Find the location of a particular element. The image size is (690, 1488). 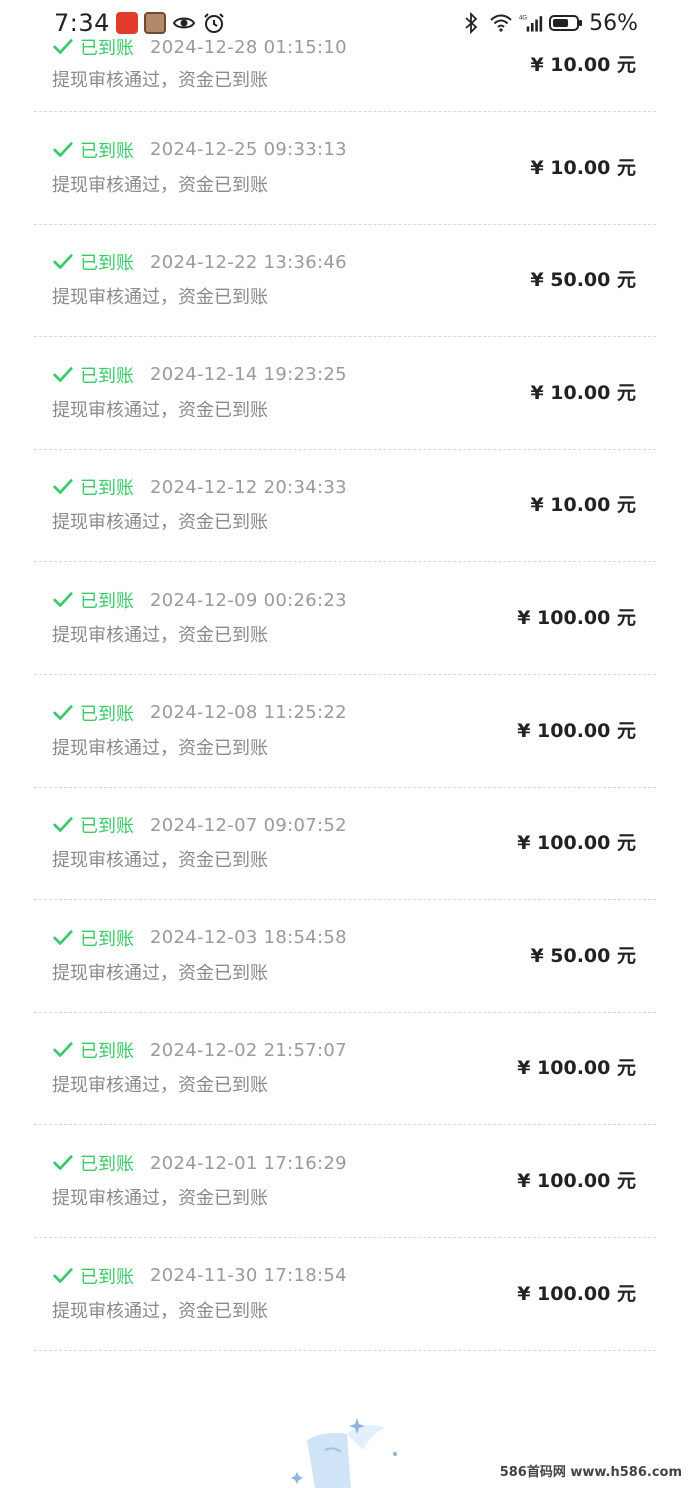

battery-icon is located at coordinates (566, 23).